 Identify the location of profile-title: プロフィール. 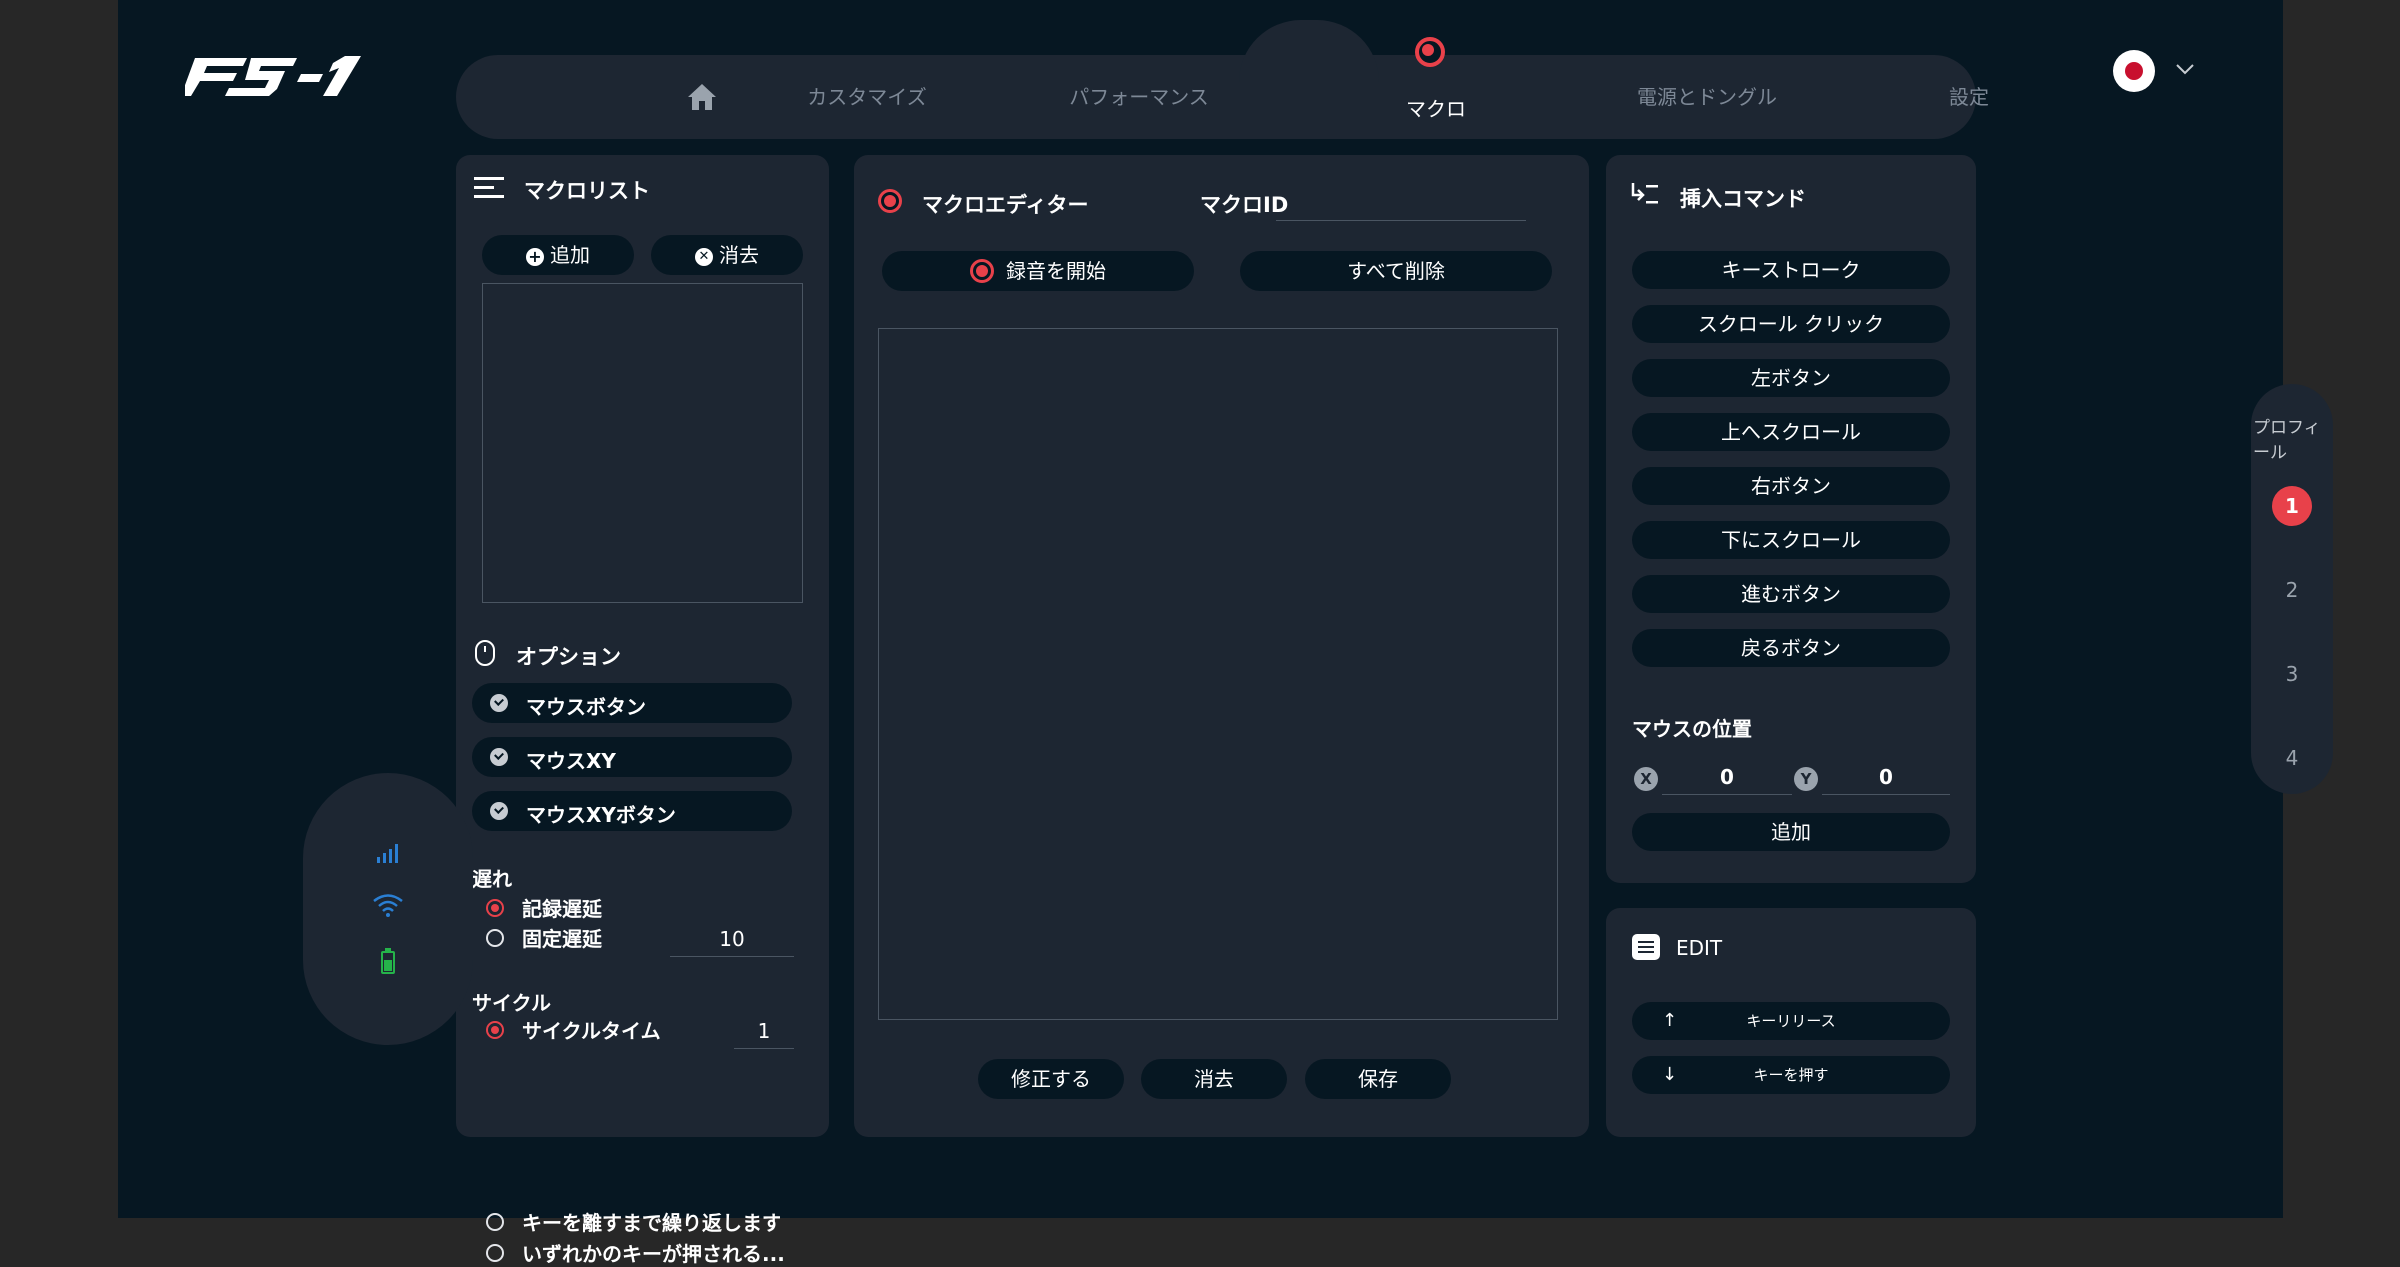
(2287, 440).